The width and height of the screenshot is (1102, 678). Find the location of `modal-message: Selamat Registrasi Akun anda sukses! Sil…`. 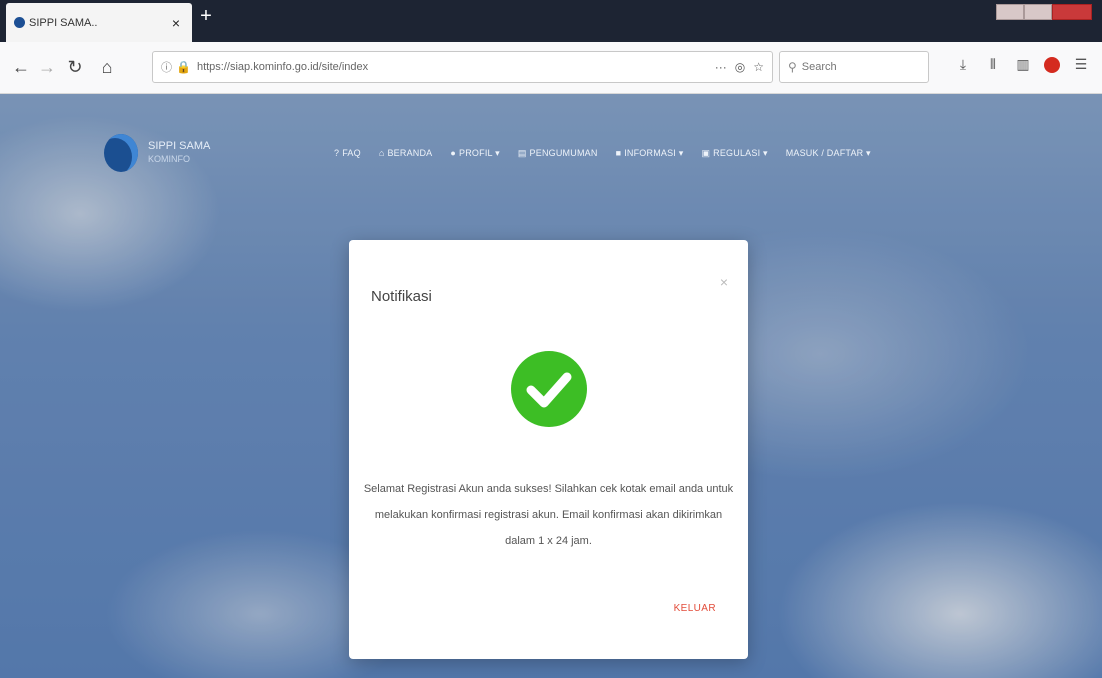

modal-message: Selamat Registrasi Akun anda sukses! Sil… is located at coordinates (548, 515).